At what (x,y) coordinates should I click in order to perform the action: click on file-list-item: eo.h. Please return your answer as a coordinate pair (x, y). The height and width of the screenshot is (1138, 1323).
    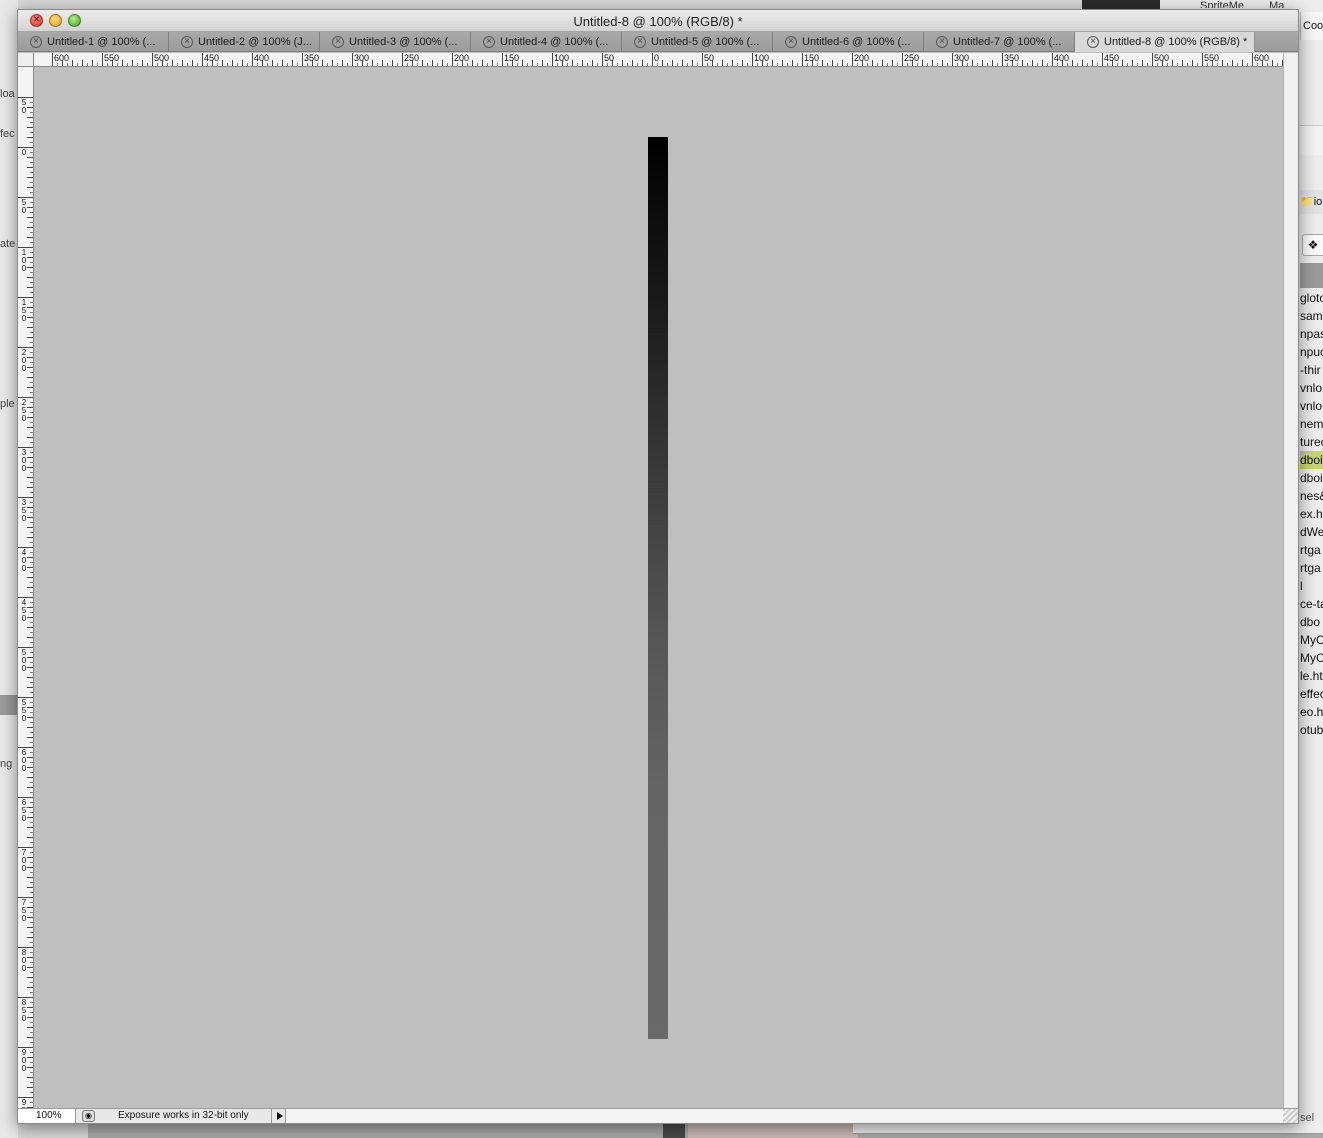
    Looking at the image, I should click on (1311, 712).